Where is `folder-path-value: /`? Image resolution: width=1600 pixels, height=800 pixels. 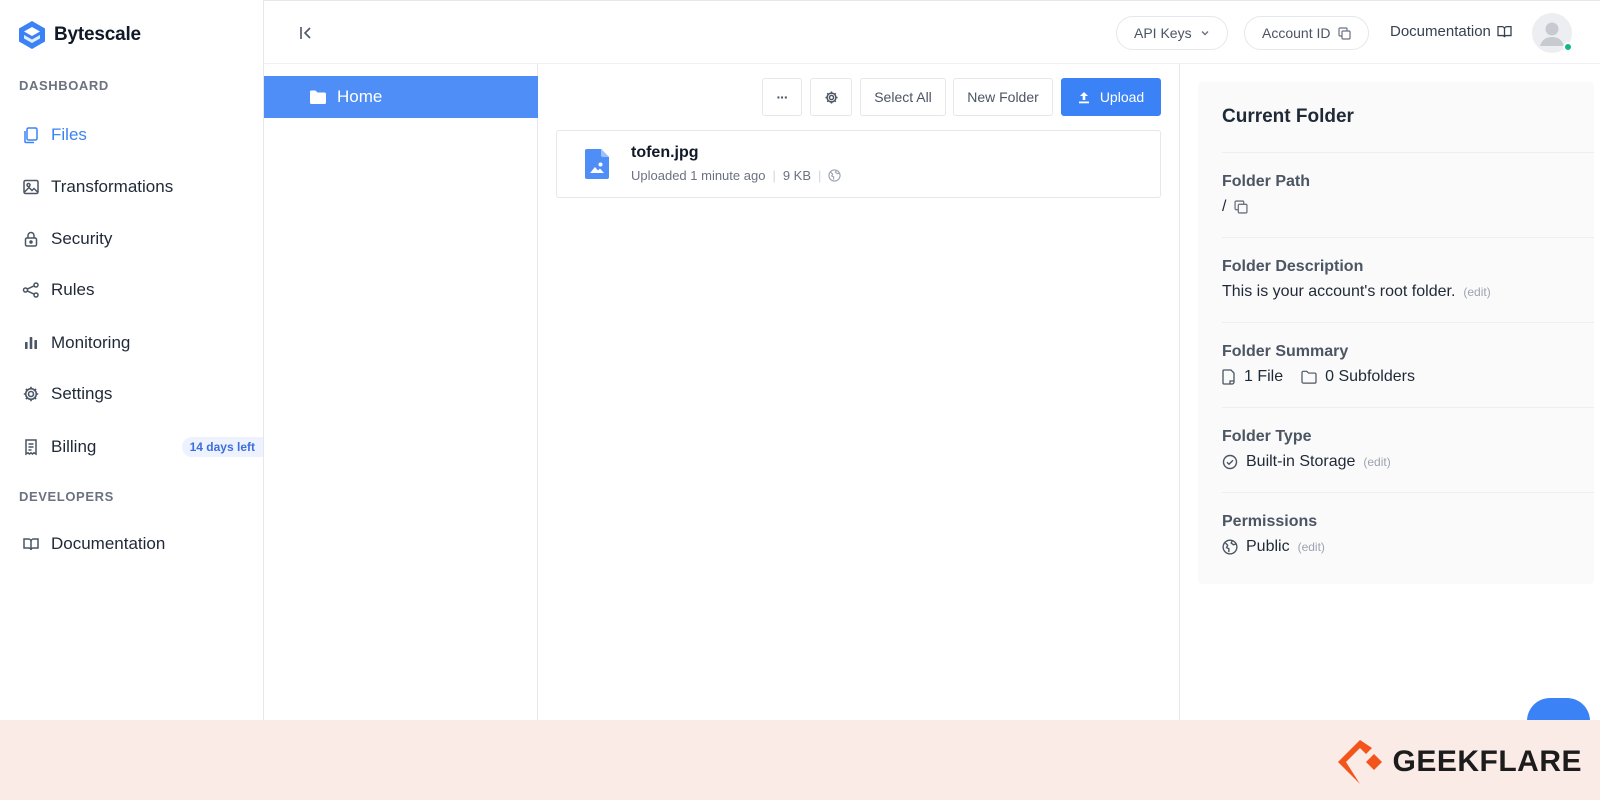
folder-path-value: / is located at coordinates (1235, 207).